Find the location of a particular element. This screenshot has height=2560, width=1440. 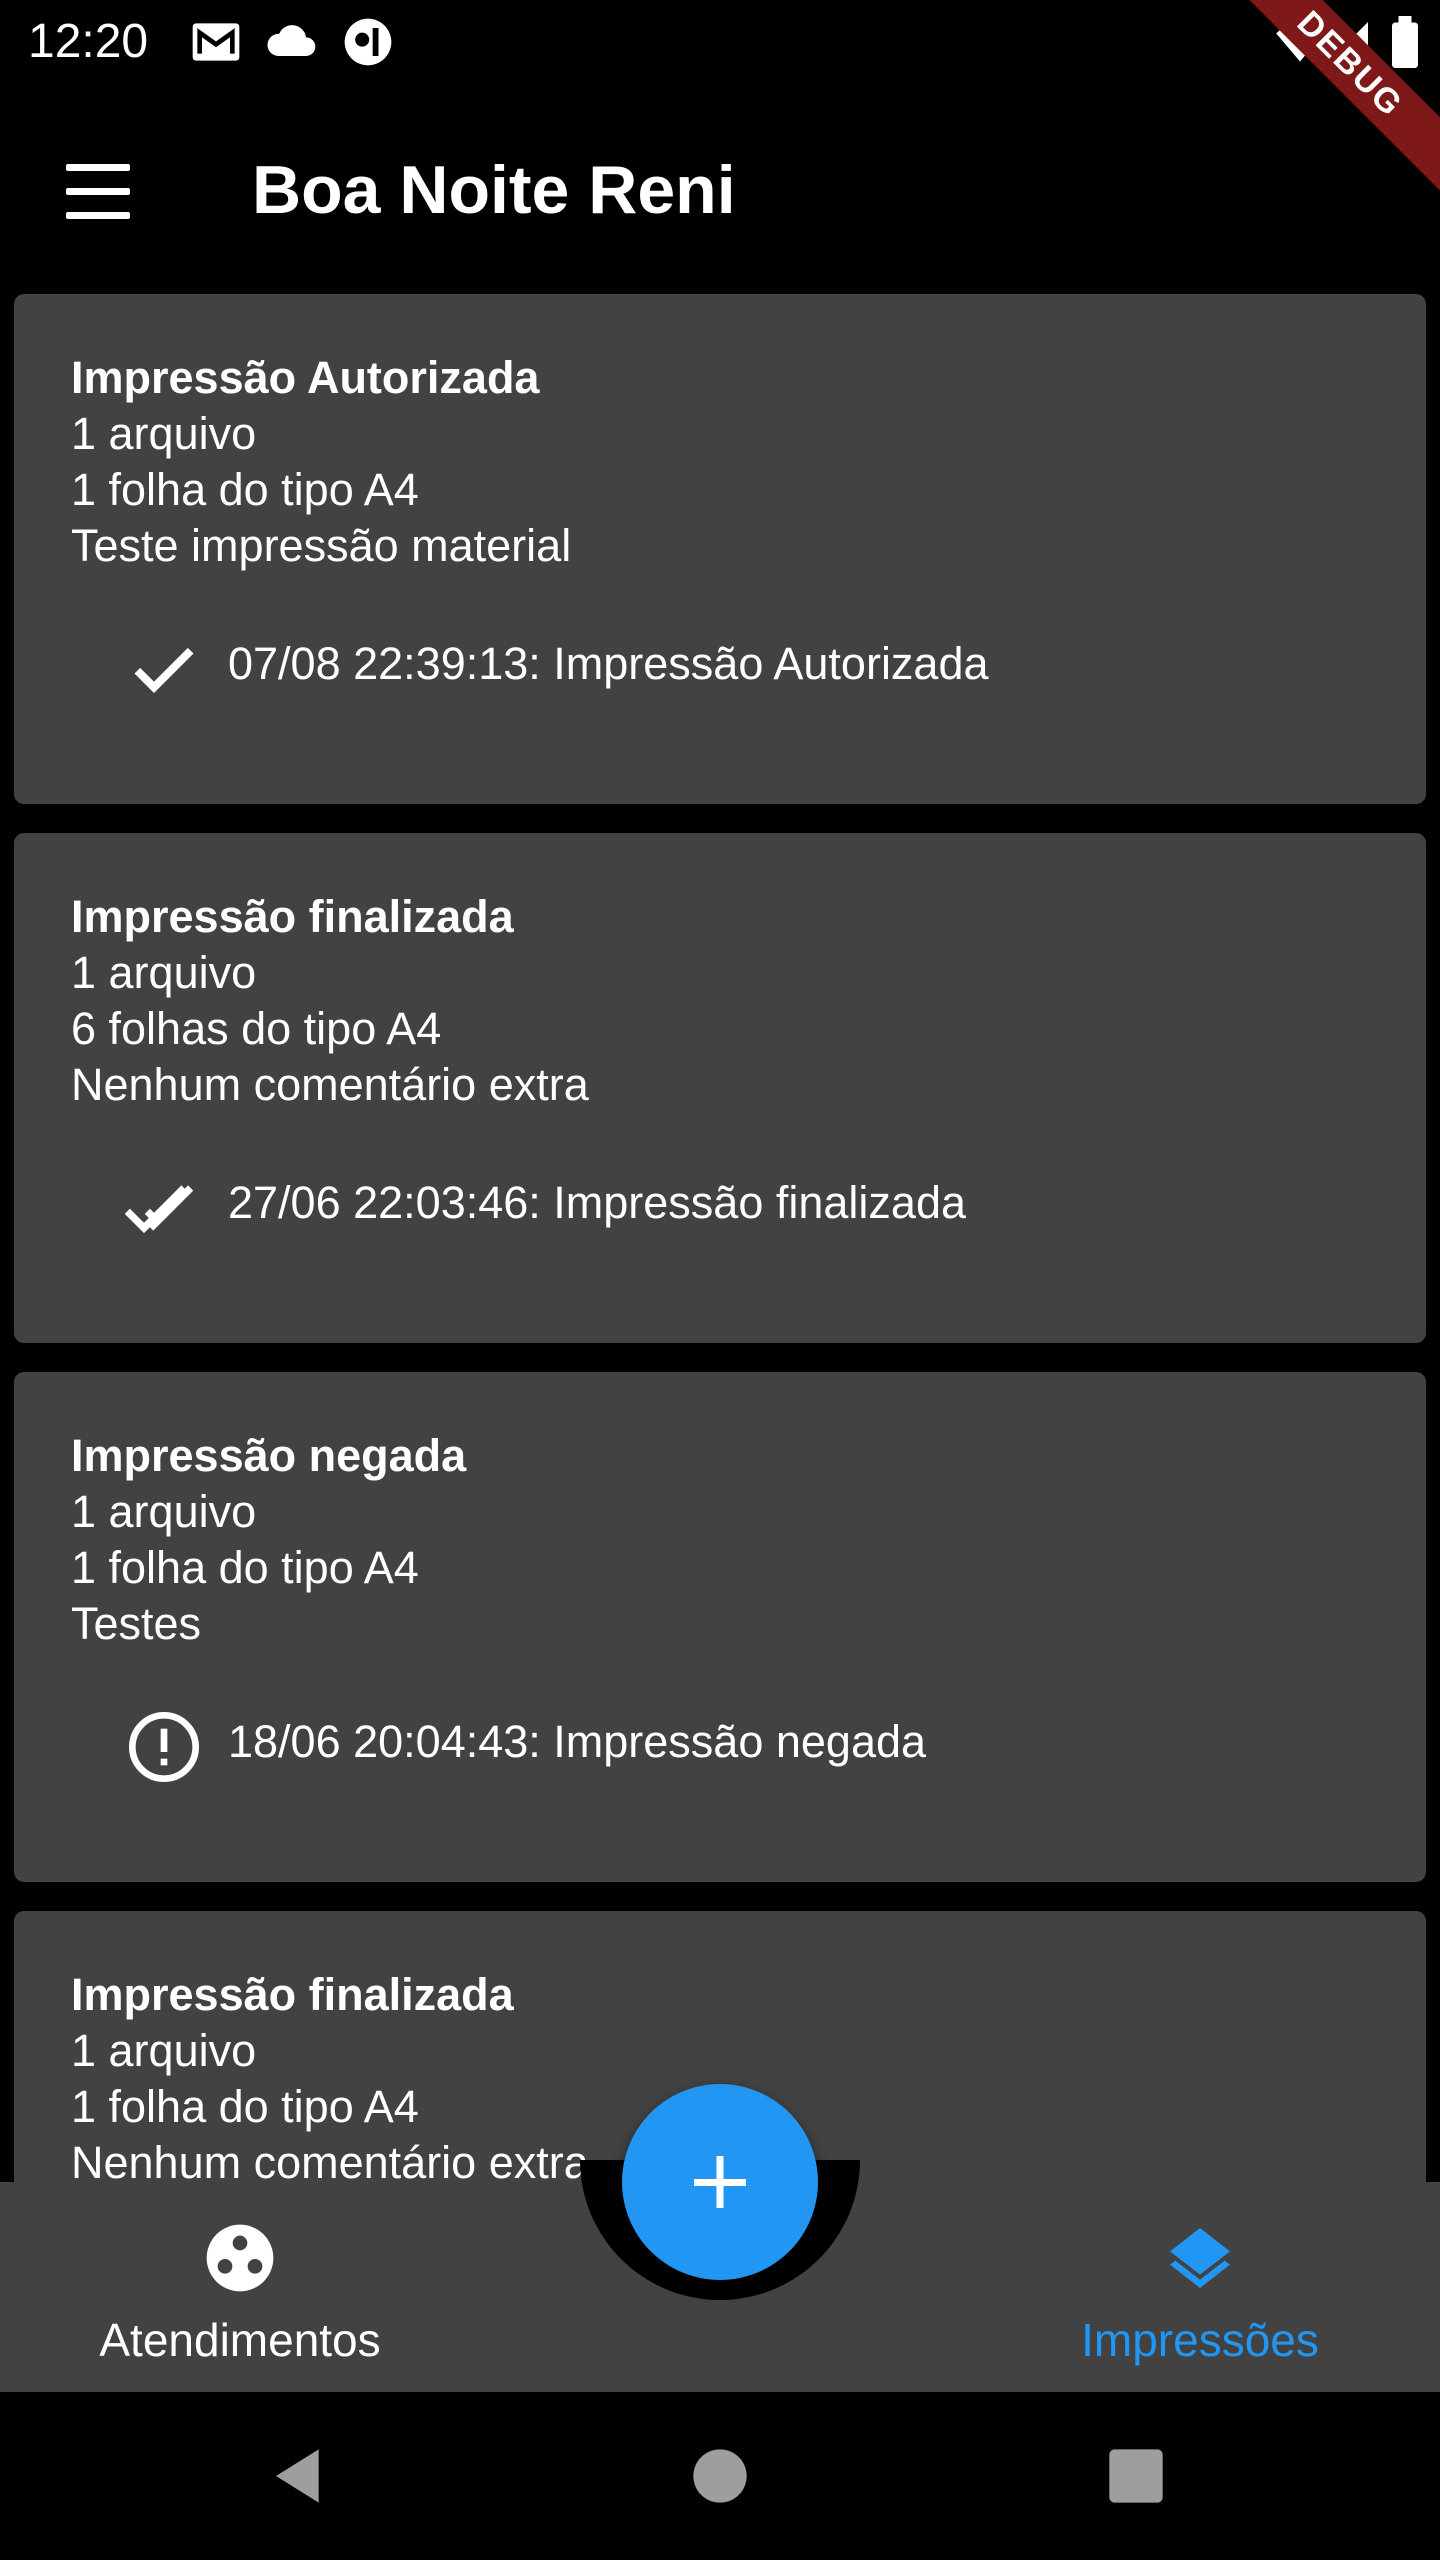

app-bar: Boa Noite Reni is located at coordinates (720, 184).